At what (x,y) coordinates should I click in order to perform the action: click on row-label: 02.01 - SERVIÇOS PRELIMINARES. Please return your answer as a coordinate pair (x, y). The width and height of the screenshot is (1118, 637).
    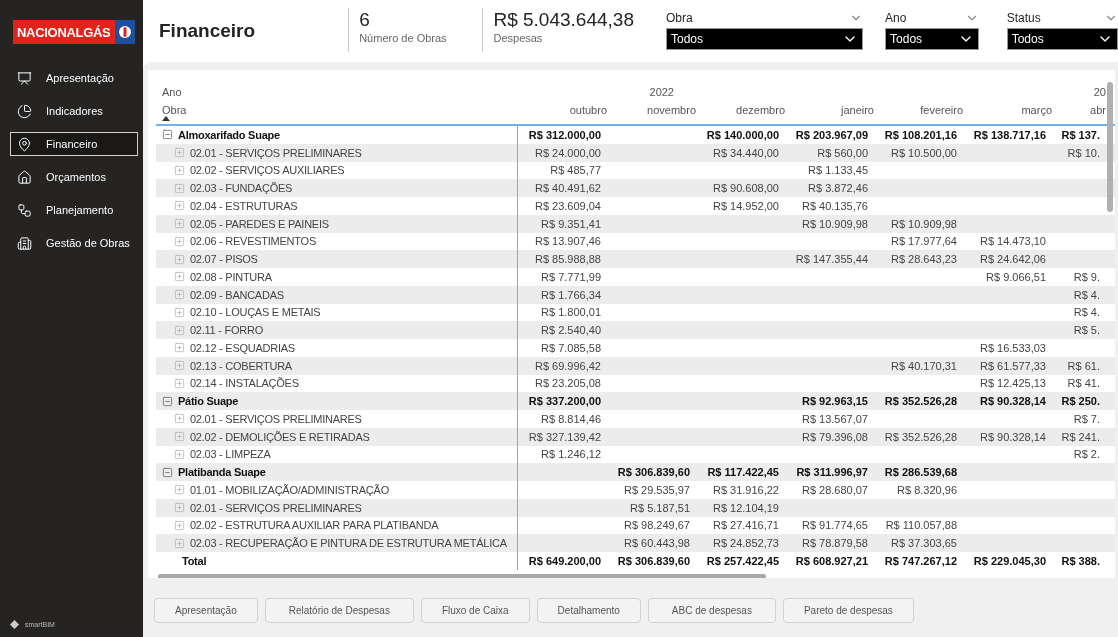
    Looking at the image, I should click on (276, 152).